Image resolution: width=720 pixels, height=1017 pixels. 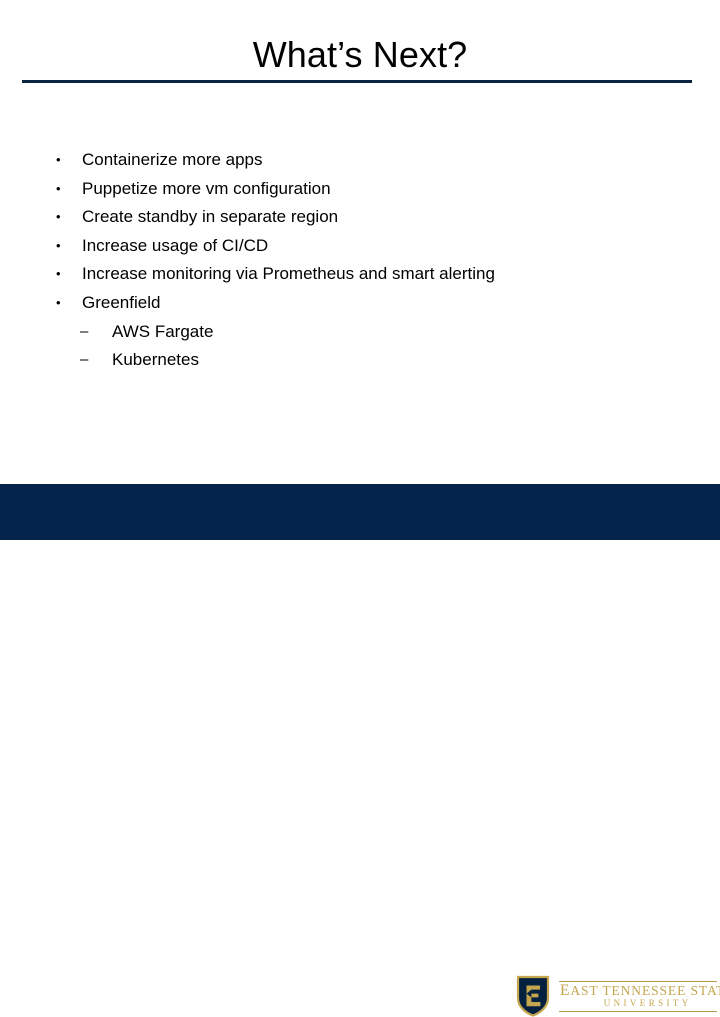 I want to click on list-item: • Puppetize more vm configuration, so click(x=360, y=189).